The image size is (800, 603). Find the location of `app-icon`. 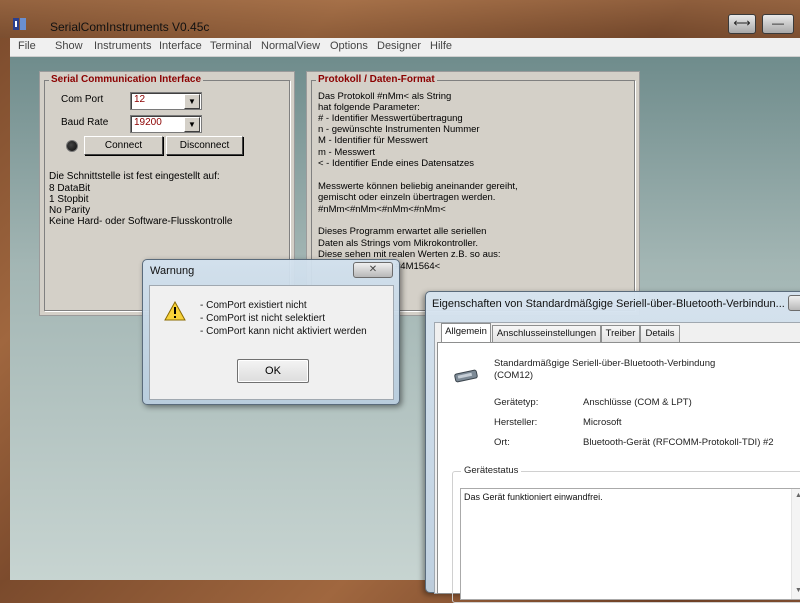

app-icon is located at coordinates (19, 24).